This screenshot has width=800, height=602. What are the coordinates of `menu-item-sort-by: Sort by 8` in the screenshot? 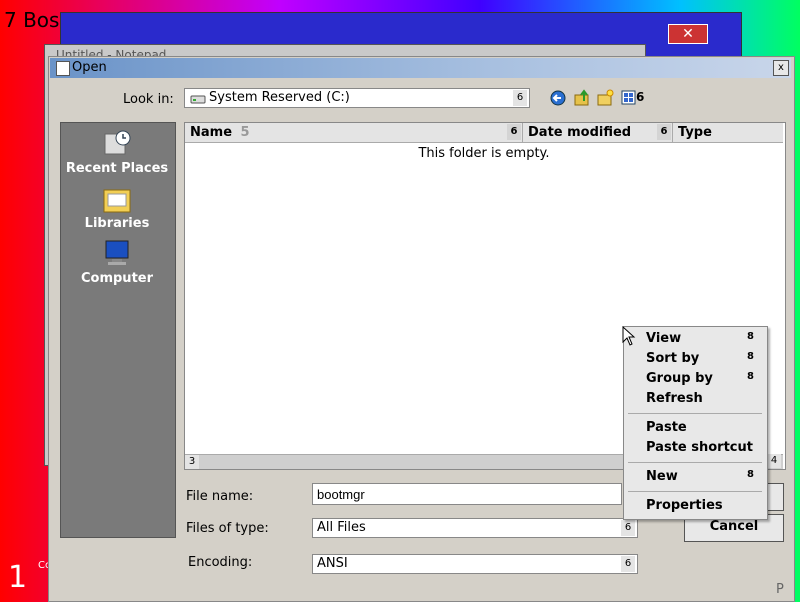 It's located at (705, 358).